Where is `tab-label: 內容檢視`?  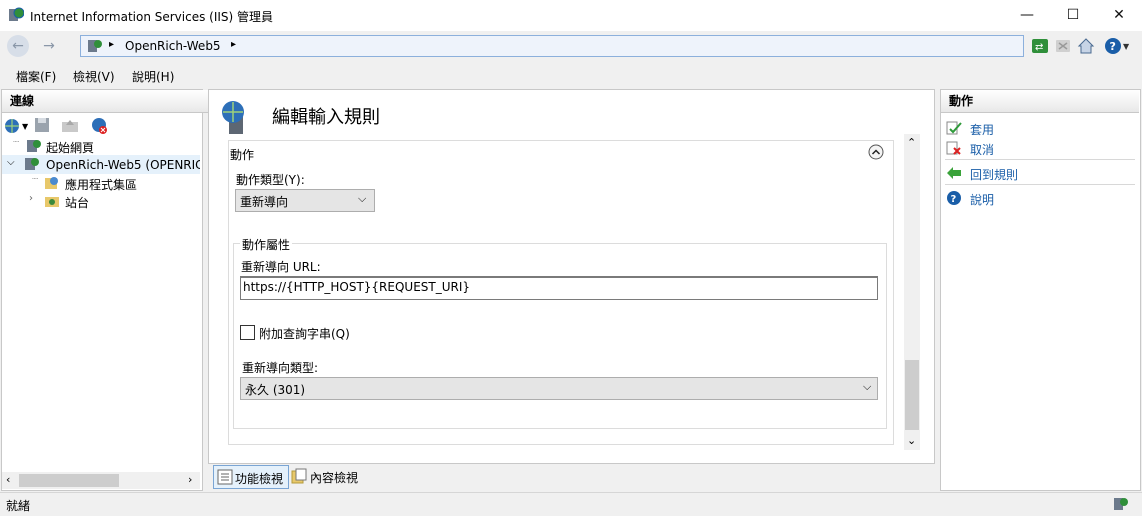
tab-label: 內容檢視 is located at coordinates (334, 478).